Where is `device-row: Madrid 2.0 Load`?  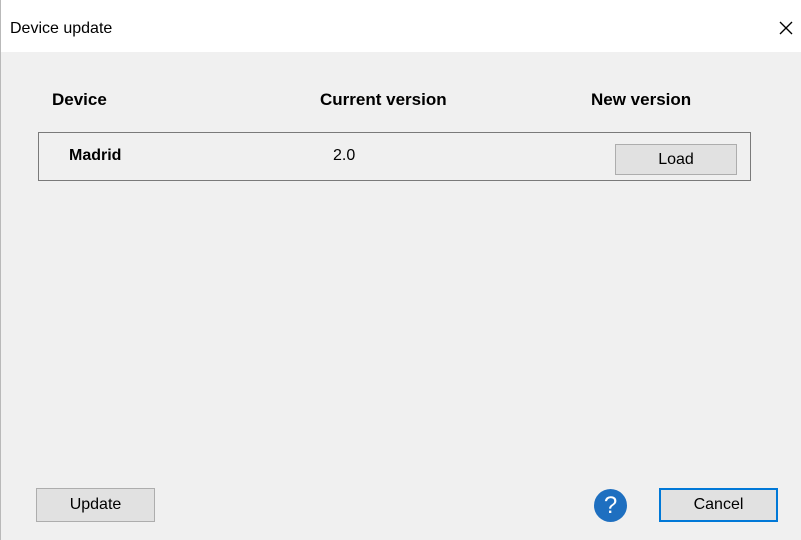 device-row: Madrid 2.0 Load is located at coordinates (394, 156).